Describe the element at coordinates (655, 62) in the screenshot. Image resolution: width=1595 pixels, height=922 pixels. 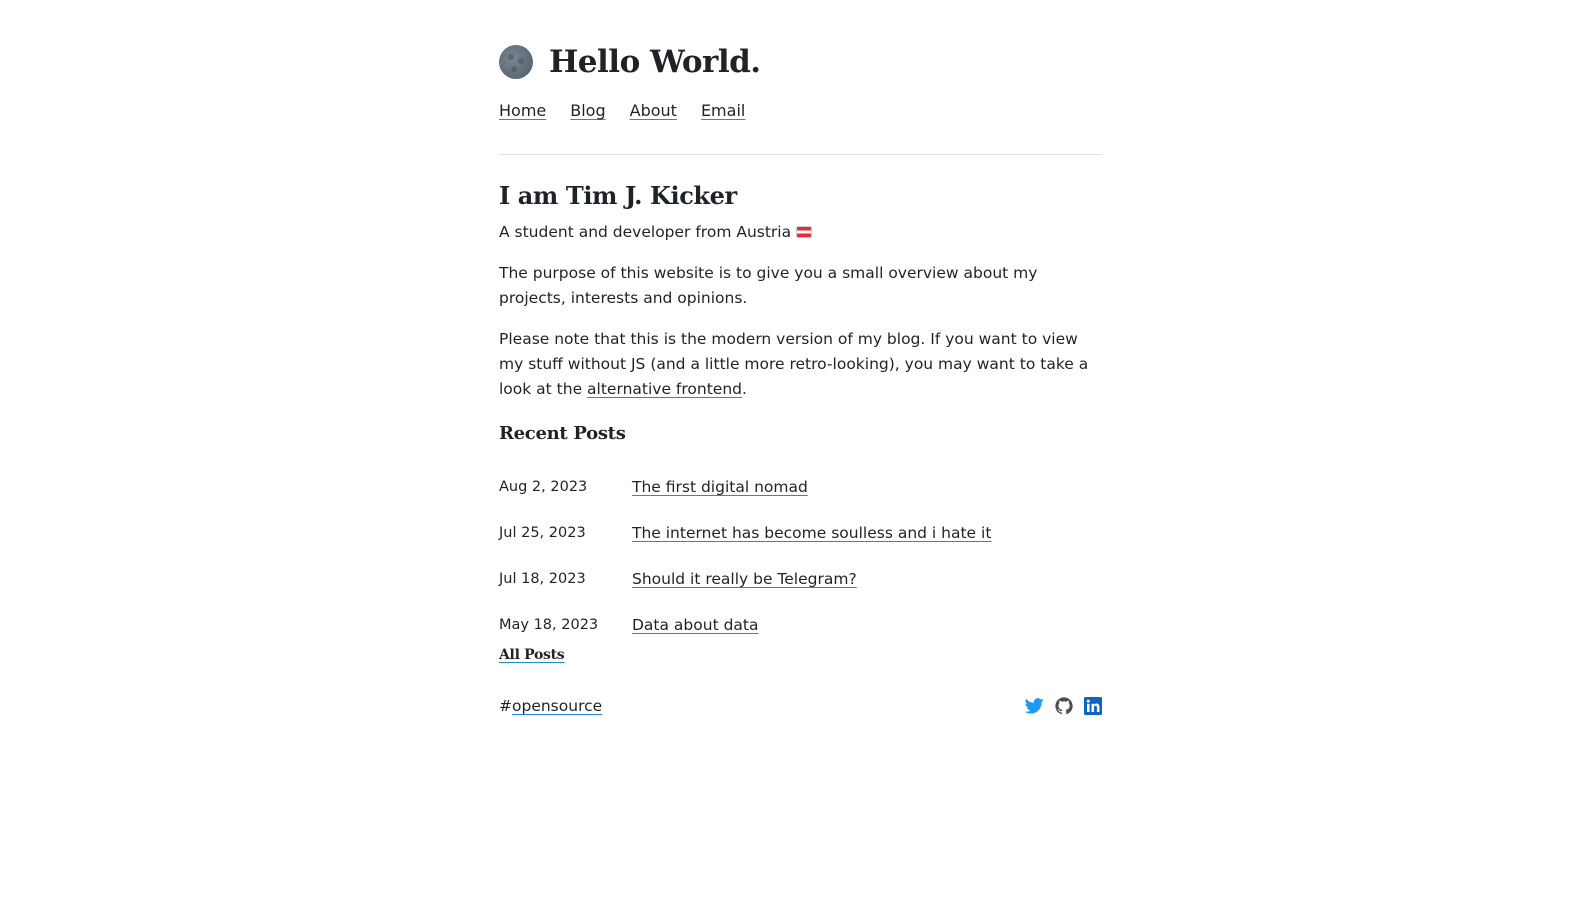
I see `site-title: Hello World.` at that location.